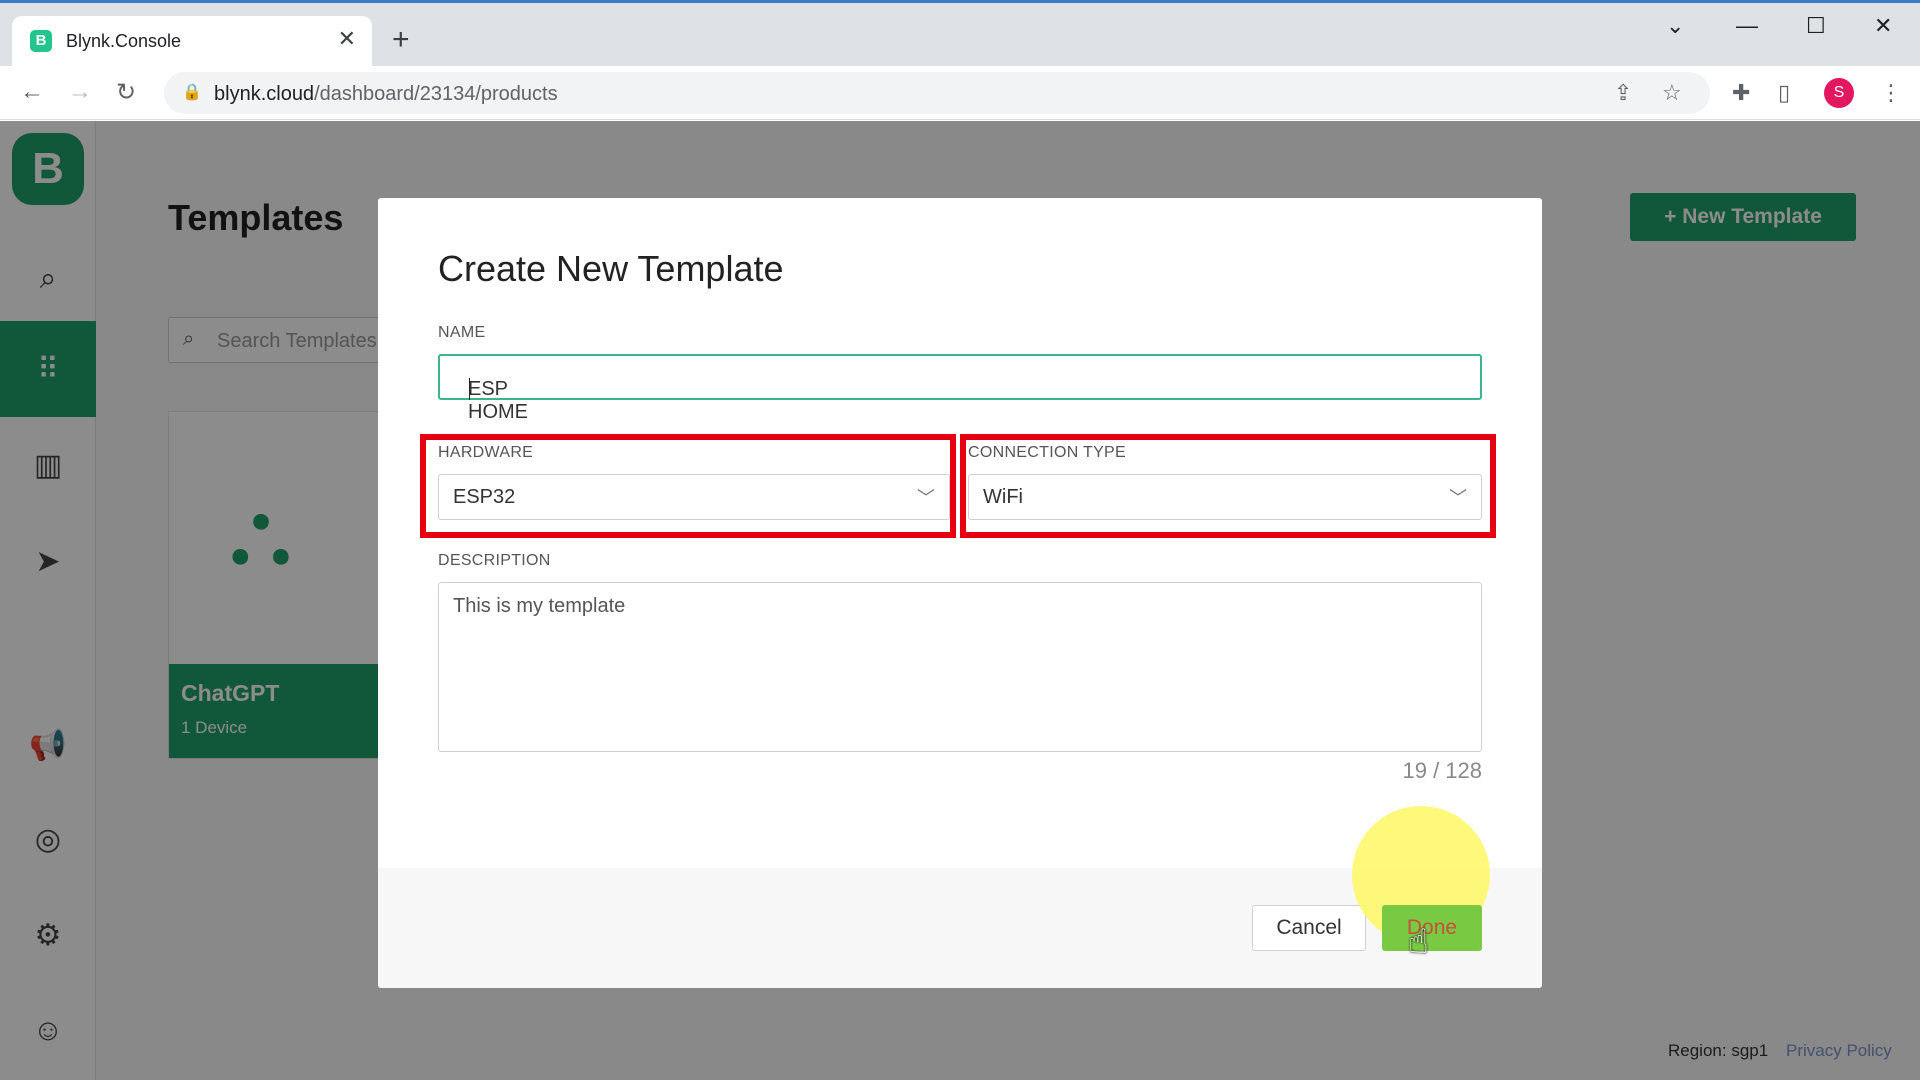 The width and height of the screenshot is (1920, 1080). Describe the element at coordinates (1883, 26) in the screenshot. I see `close-window-icon: ✕` at that location.